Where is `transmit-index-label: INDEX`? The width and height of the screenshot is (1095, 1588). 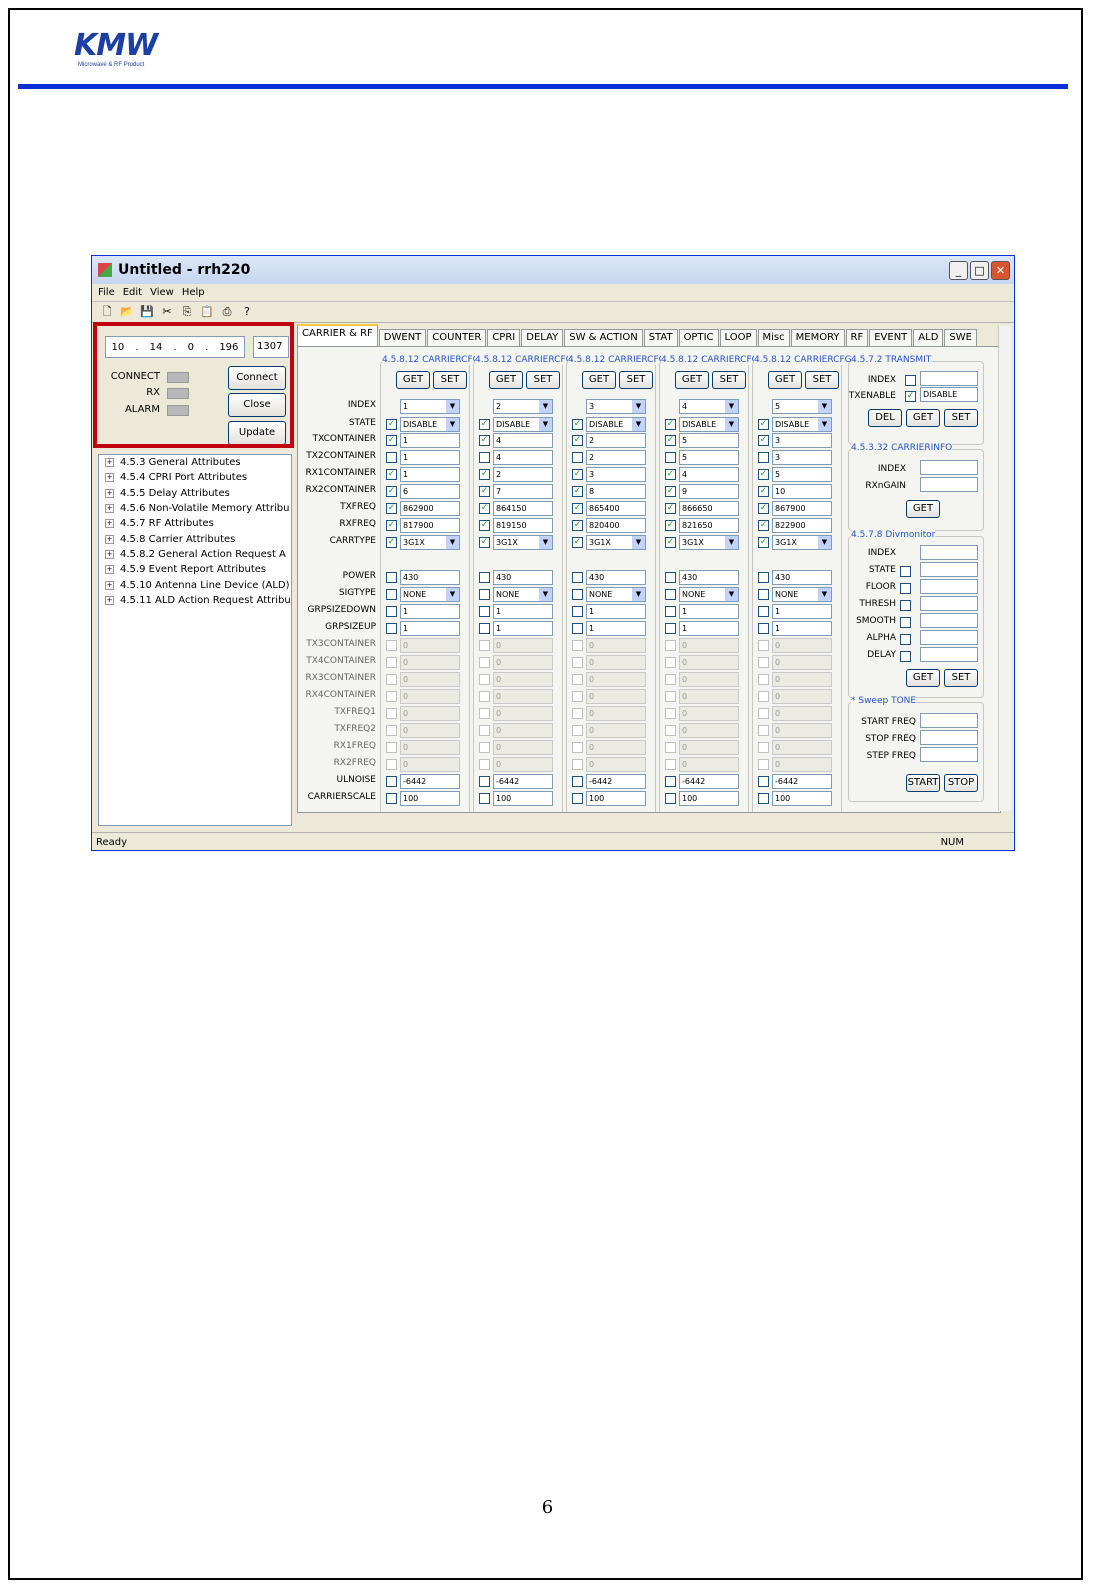
transmit-index-label: INDEX is located at coordinates (857, 380).